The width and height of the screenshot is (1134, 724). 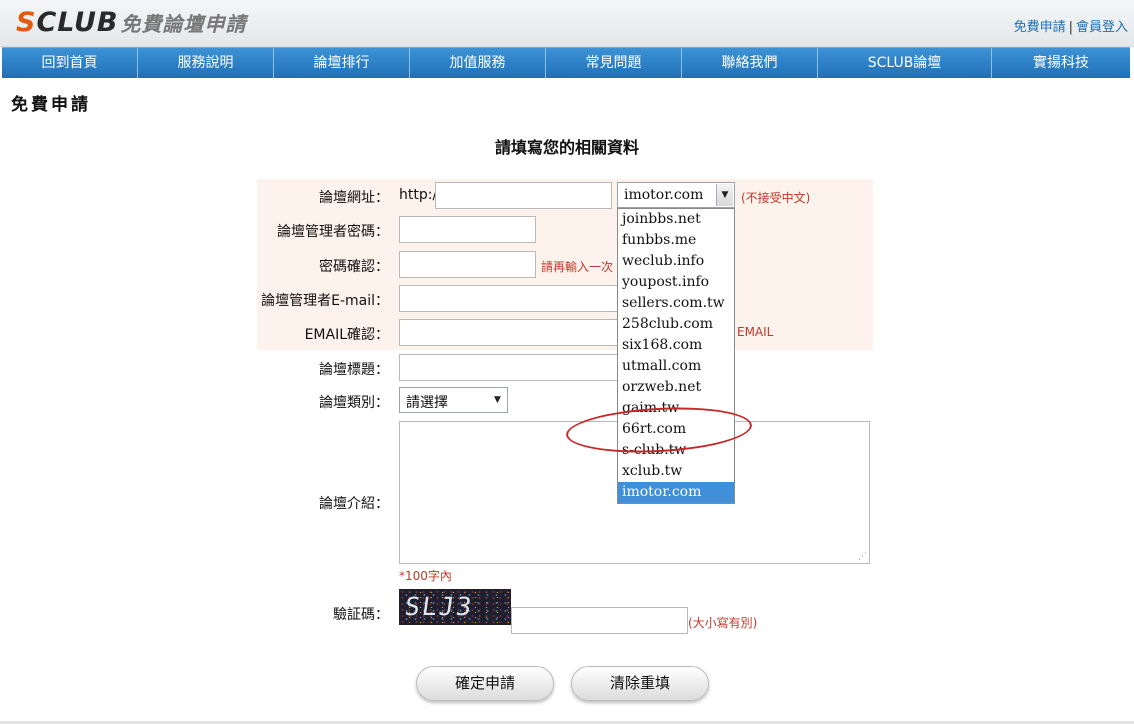 I want to click on domain-option: sellers.com.tw, so click(x=676, y=303).